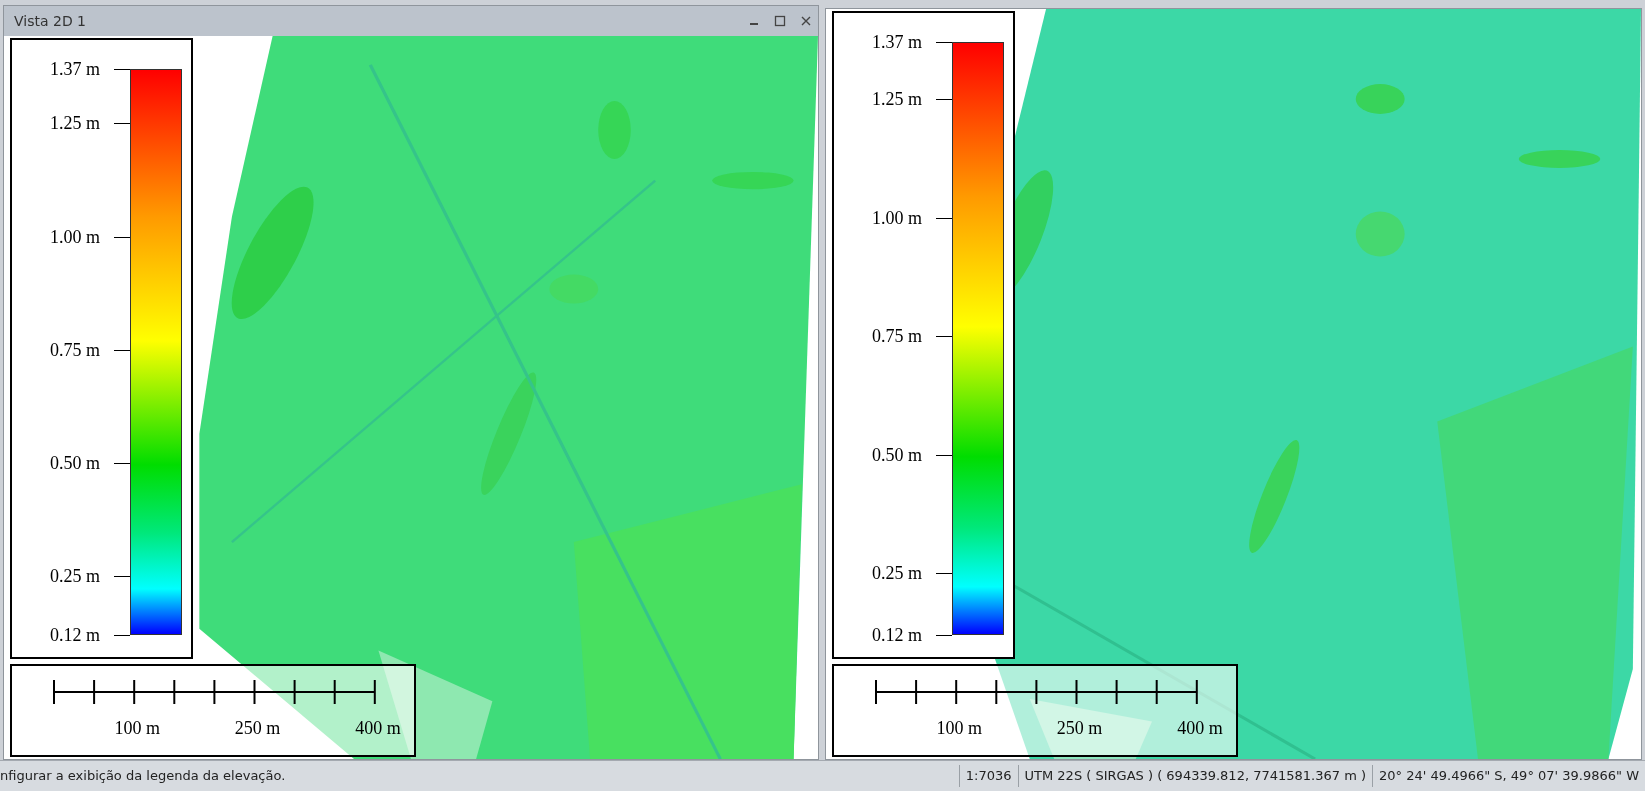  What do you see at coordinates (143, 776) in the screenshot?
I see `status-message: nfigurar a exibição da legenda da elevação.` at bounding box center [143, 776].